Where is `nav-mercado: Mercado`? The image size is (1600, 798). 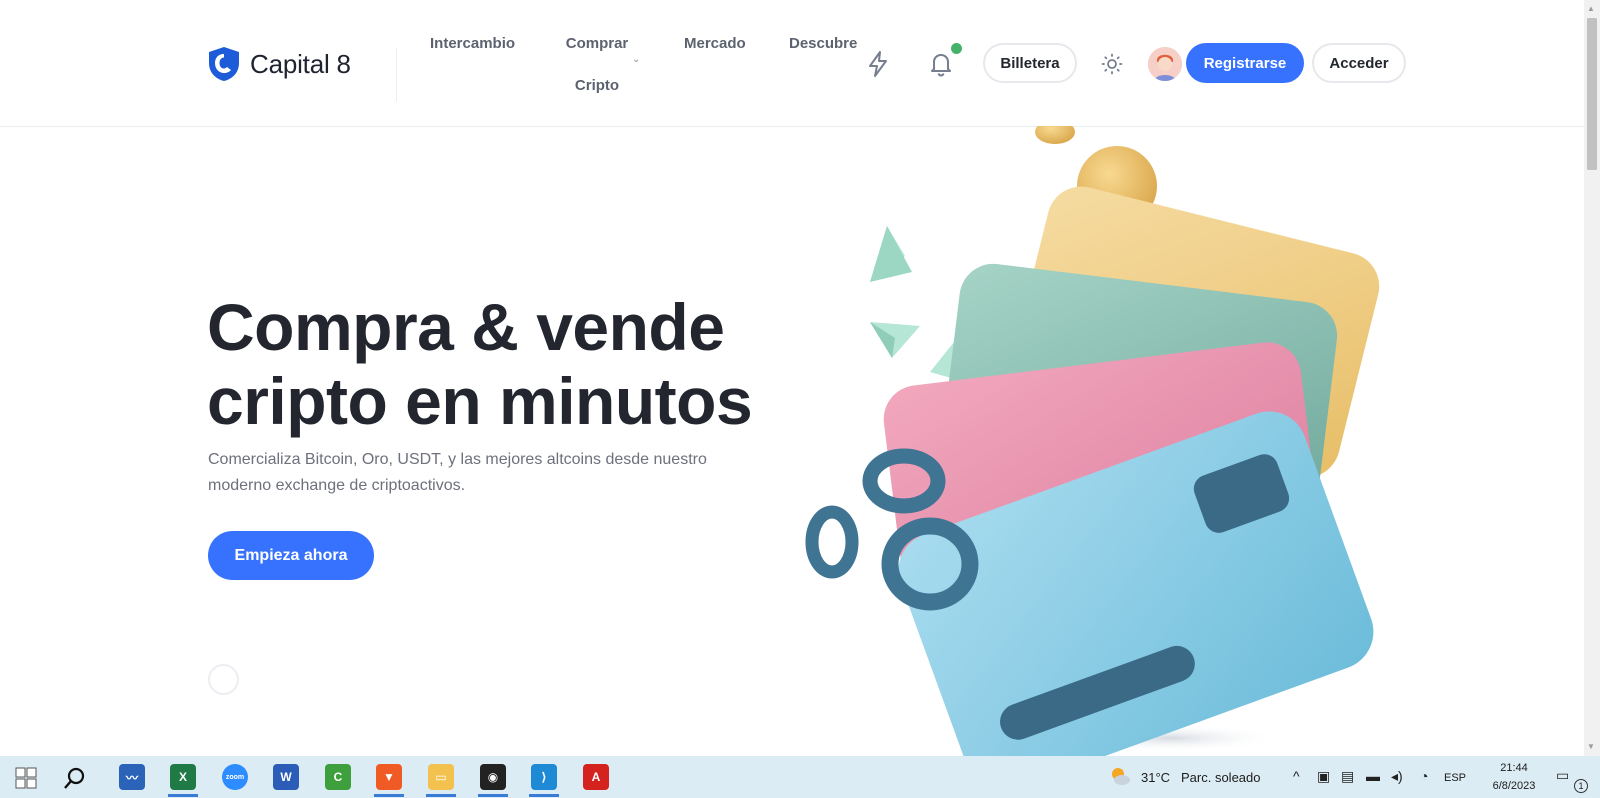 nav-mercado: Mercado is located at coordinates (715, 43).